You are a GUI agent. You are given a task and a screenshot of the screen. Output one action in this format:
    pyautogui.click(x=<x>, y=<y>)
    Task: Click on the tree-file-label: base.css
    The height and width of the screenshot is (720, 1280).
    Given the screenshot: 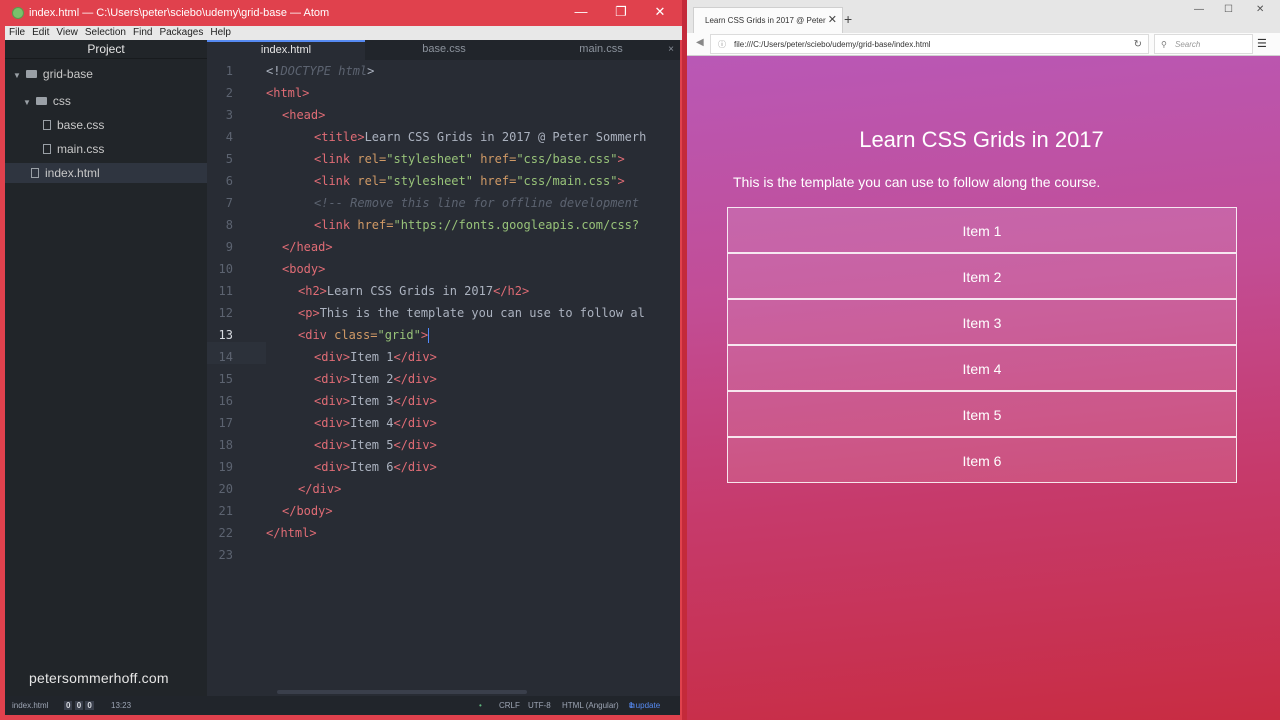 What is the action you would take?
    pyautogui.click(x=81, y=125)
    